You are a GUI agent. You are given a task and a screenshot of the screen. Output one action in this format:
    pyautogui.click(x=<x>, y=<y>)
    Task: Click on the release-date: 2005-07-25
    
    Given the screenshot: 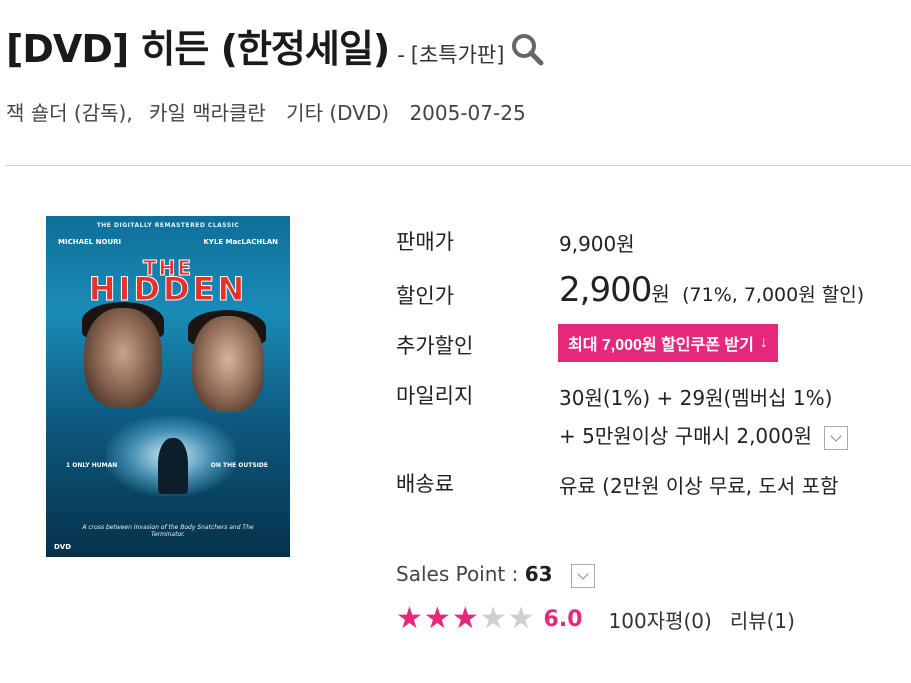 What is the action you would take?
    pyautogui.click(x=467, y=113)
    